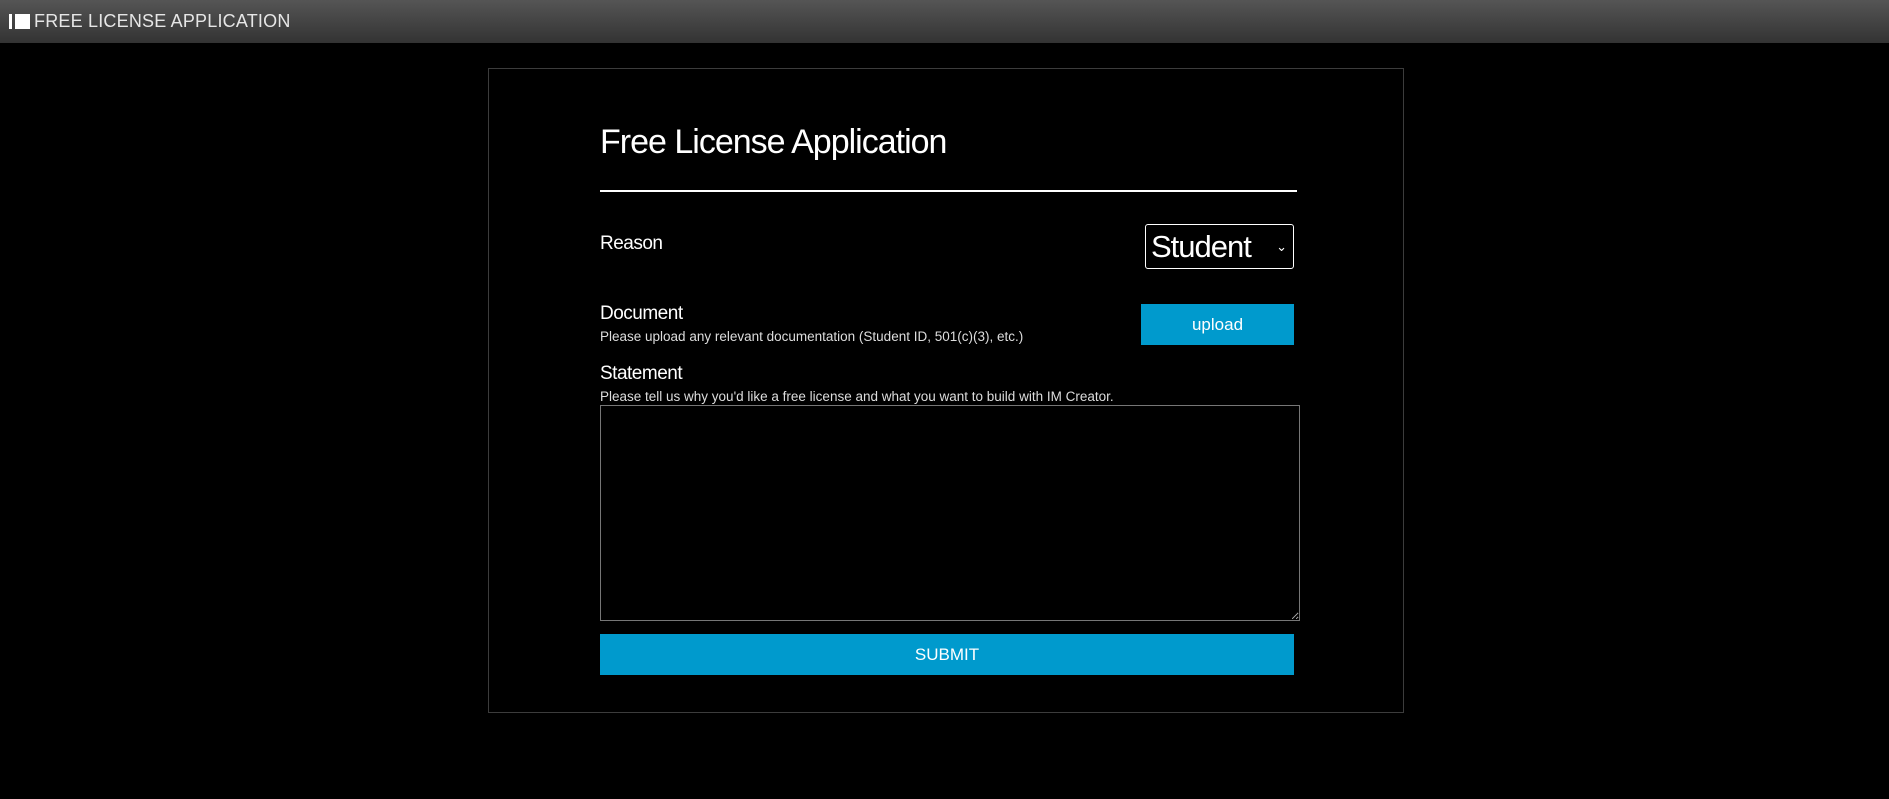 The width and height of the screenshot is (1889, 799). What do you see at coordinates (773, 142) in the screenshot?
I see `form-title: Free License Application` at bounding box center [773, 142].